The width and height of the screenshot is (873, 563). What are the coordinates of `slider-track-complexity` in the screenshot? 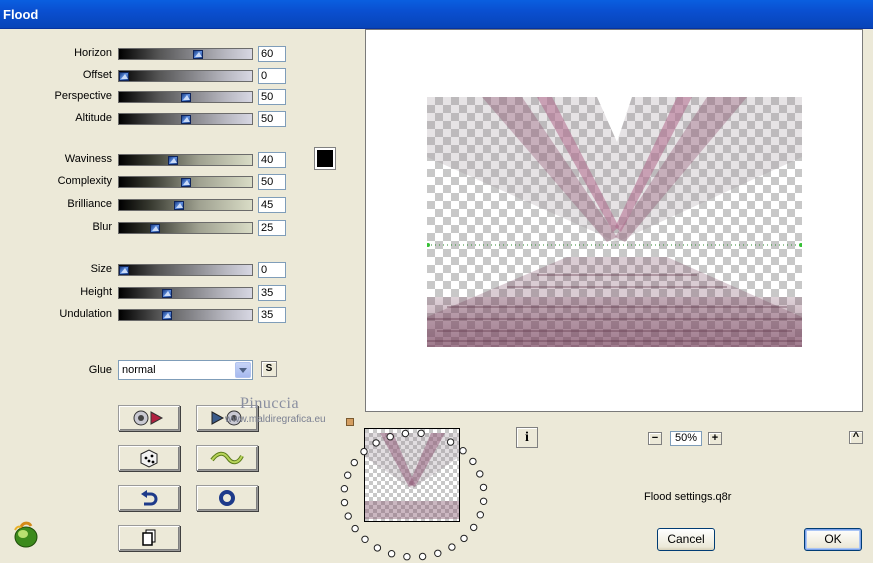 It's located at (185, 182).